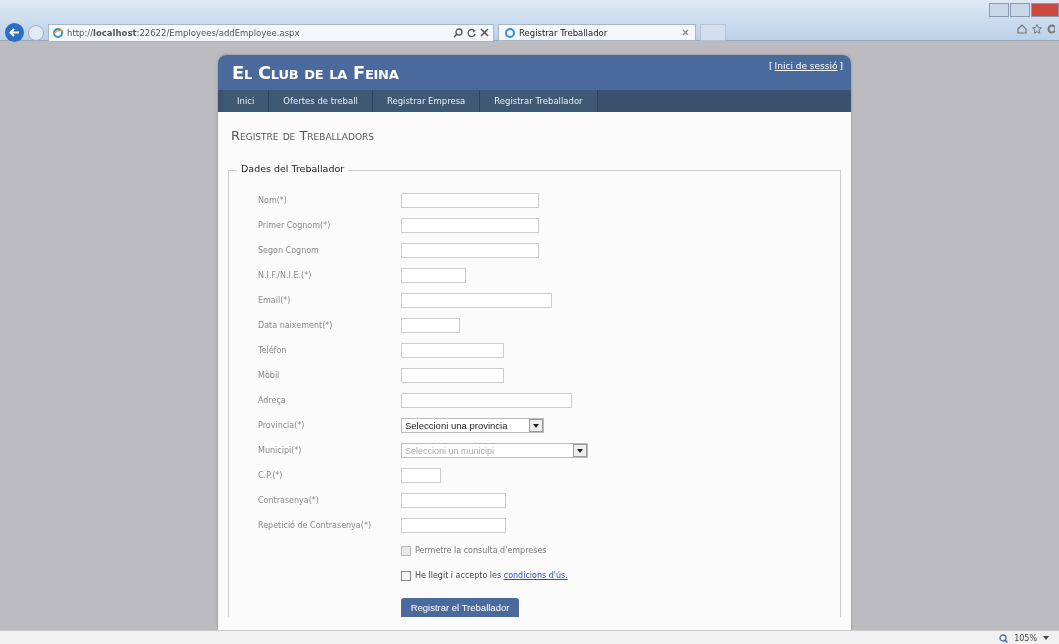  Describe the element at coordinates (272, 400) in the screenshot. I see `field-label: Adreça` at that location.